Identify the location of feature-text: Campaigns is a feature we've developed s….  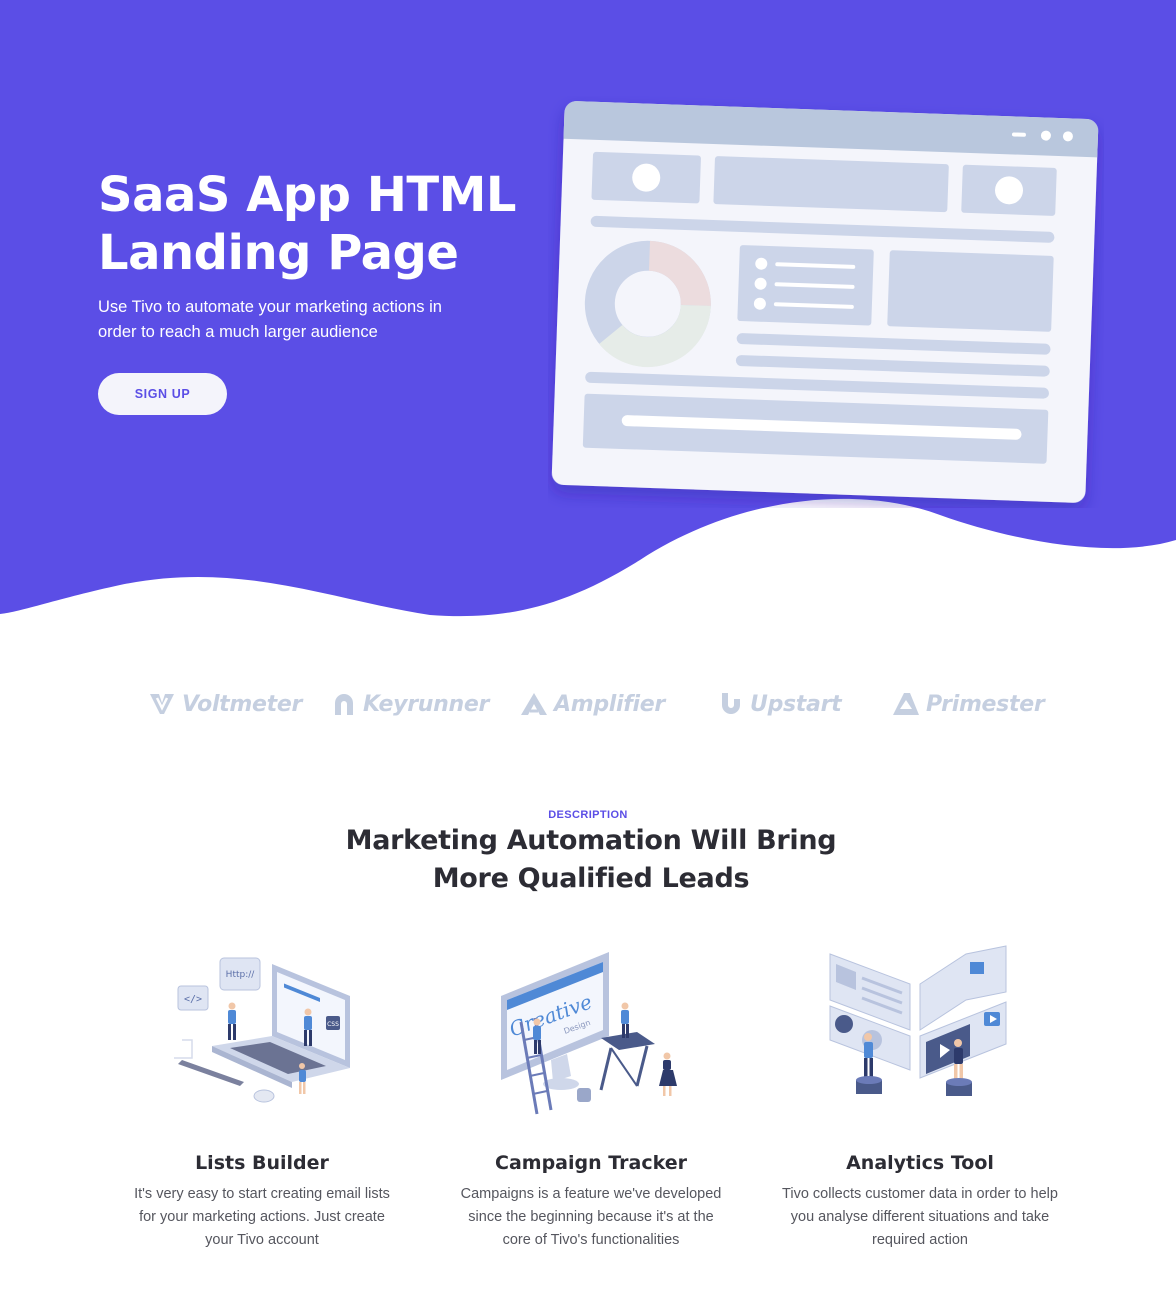
(591, 1217).